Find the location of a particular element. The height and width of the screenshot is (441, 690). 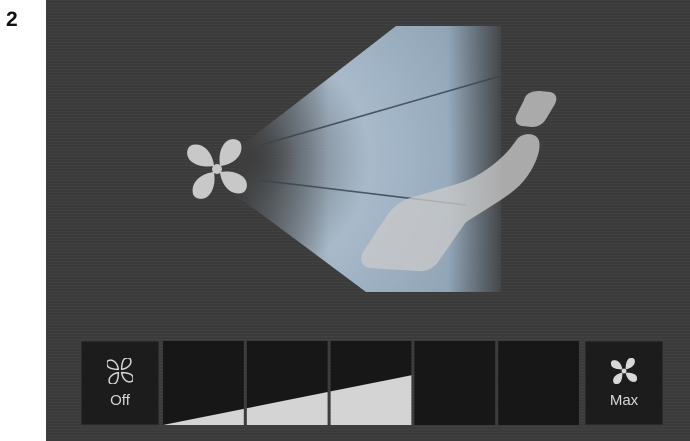

fan-max-button: Max is located at coordinates (624, 383).